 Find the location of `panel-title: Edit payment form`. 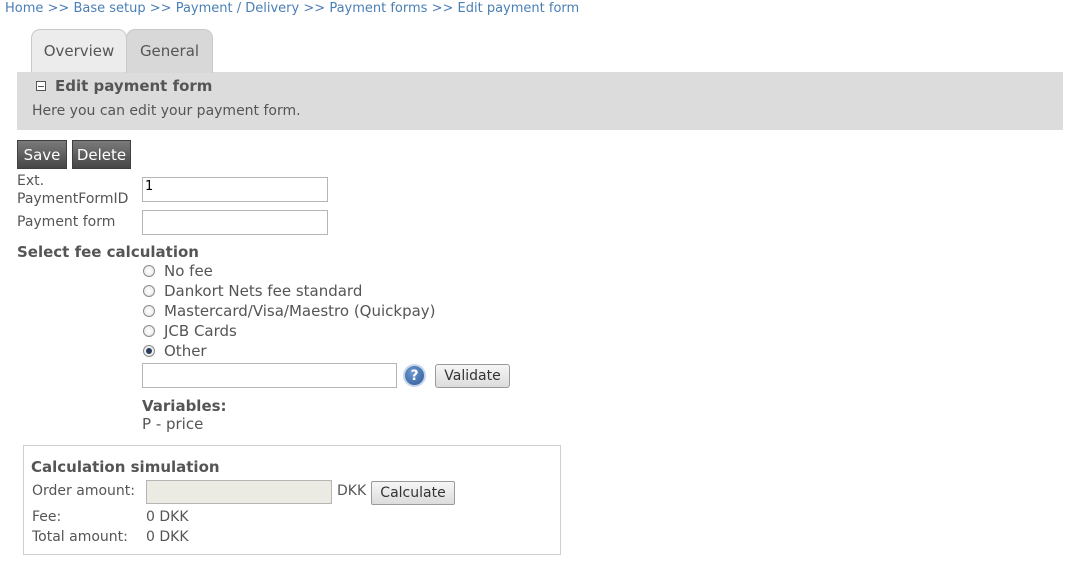

panel-title: Edit payment form is located at coordinates (124, 86).